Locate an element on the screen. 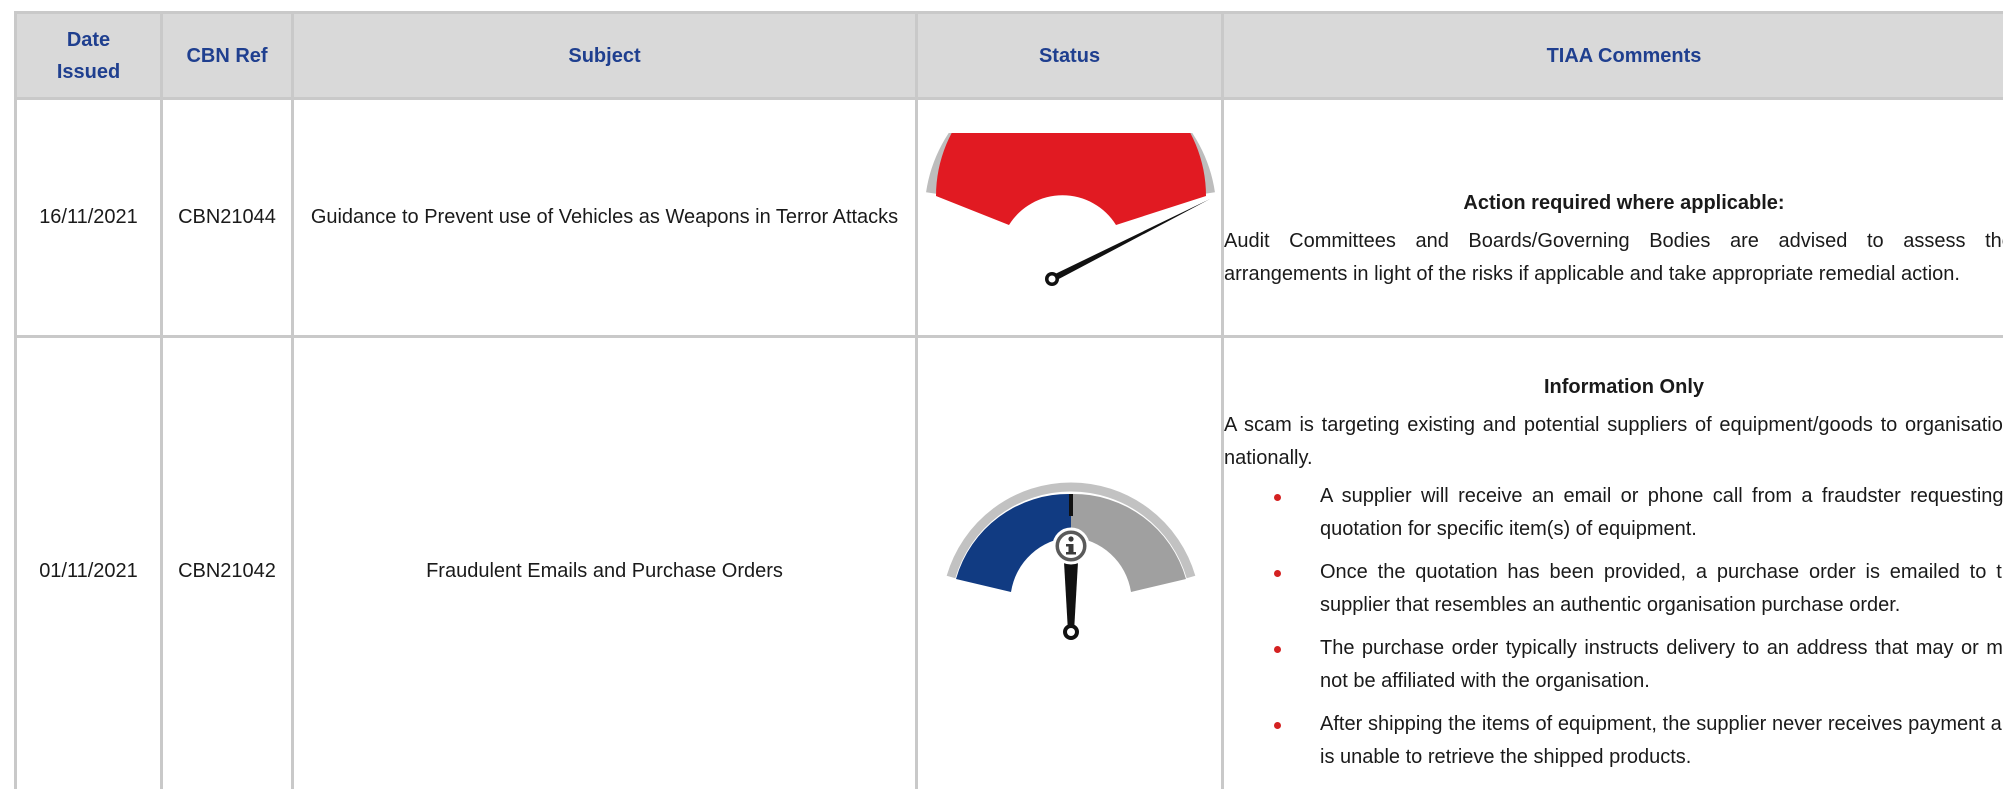 This screenshot has height=789, width=2003. gauge-needle is located at coordinates (1071, 596).